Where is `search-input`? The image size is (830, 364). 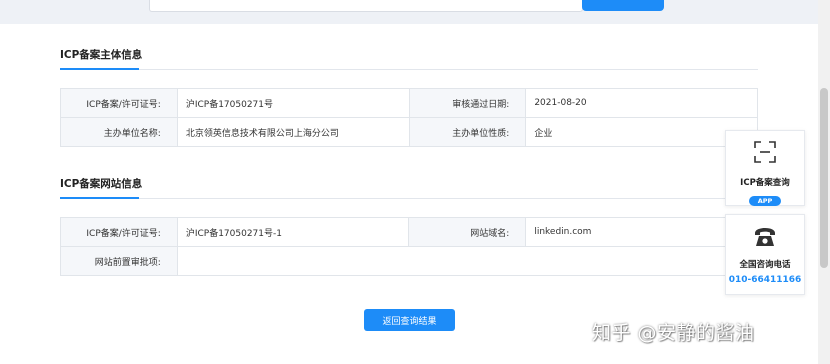 search-input is located at coordinates (366, 6).